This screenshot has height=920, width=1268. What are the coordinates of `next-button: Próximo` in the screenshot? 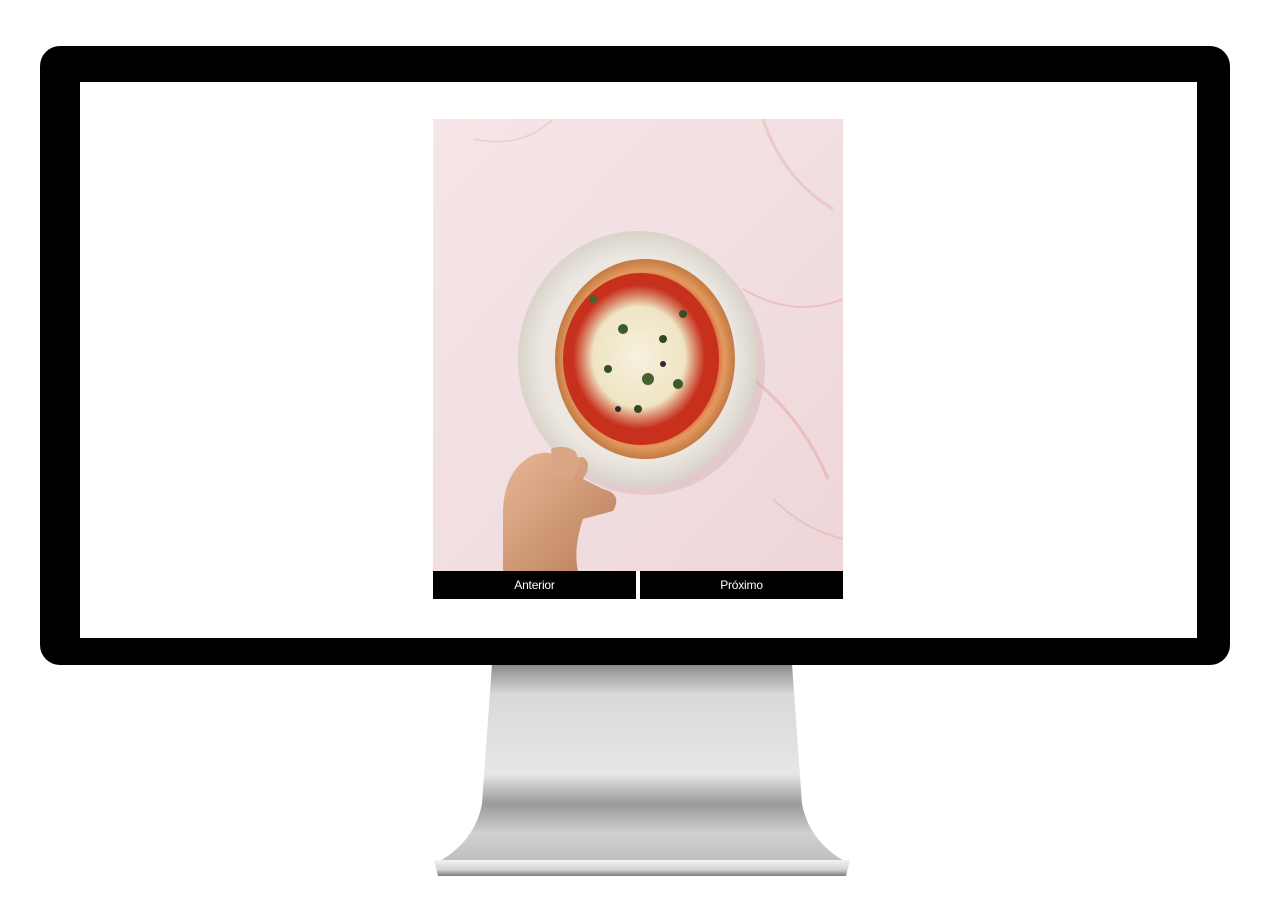 It's located at (741, 585).